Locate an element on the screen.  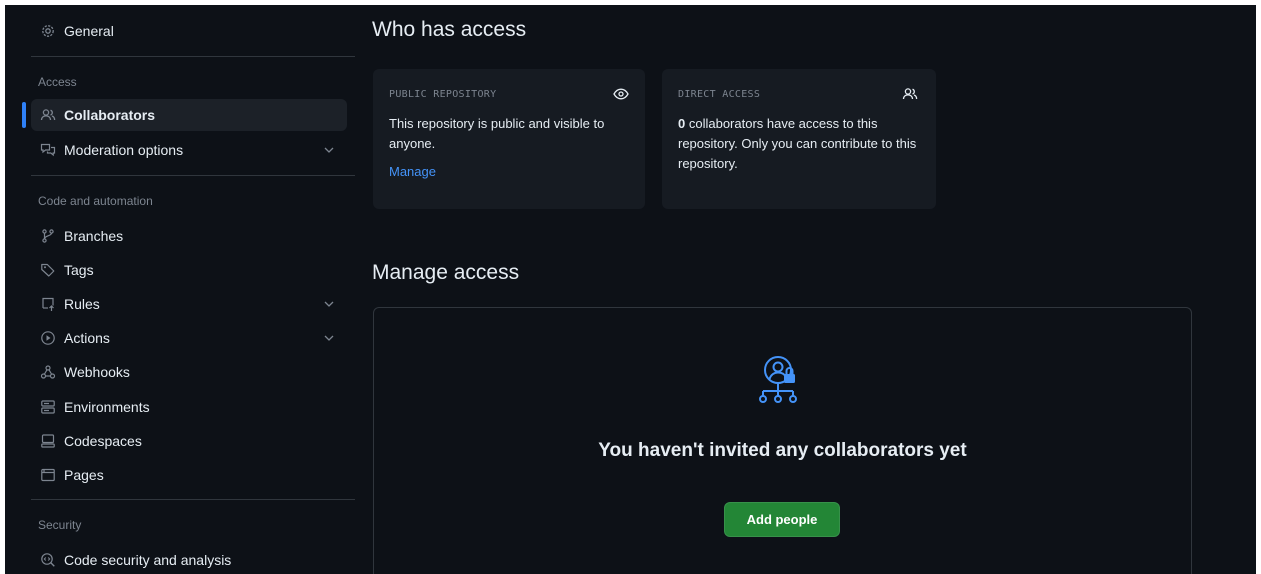
server-icon is located at coordinates (48, 407).